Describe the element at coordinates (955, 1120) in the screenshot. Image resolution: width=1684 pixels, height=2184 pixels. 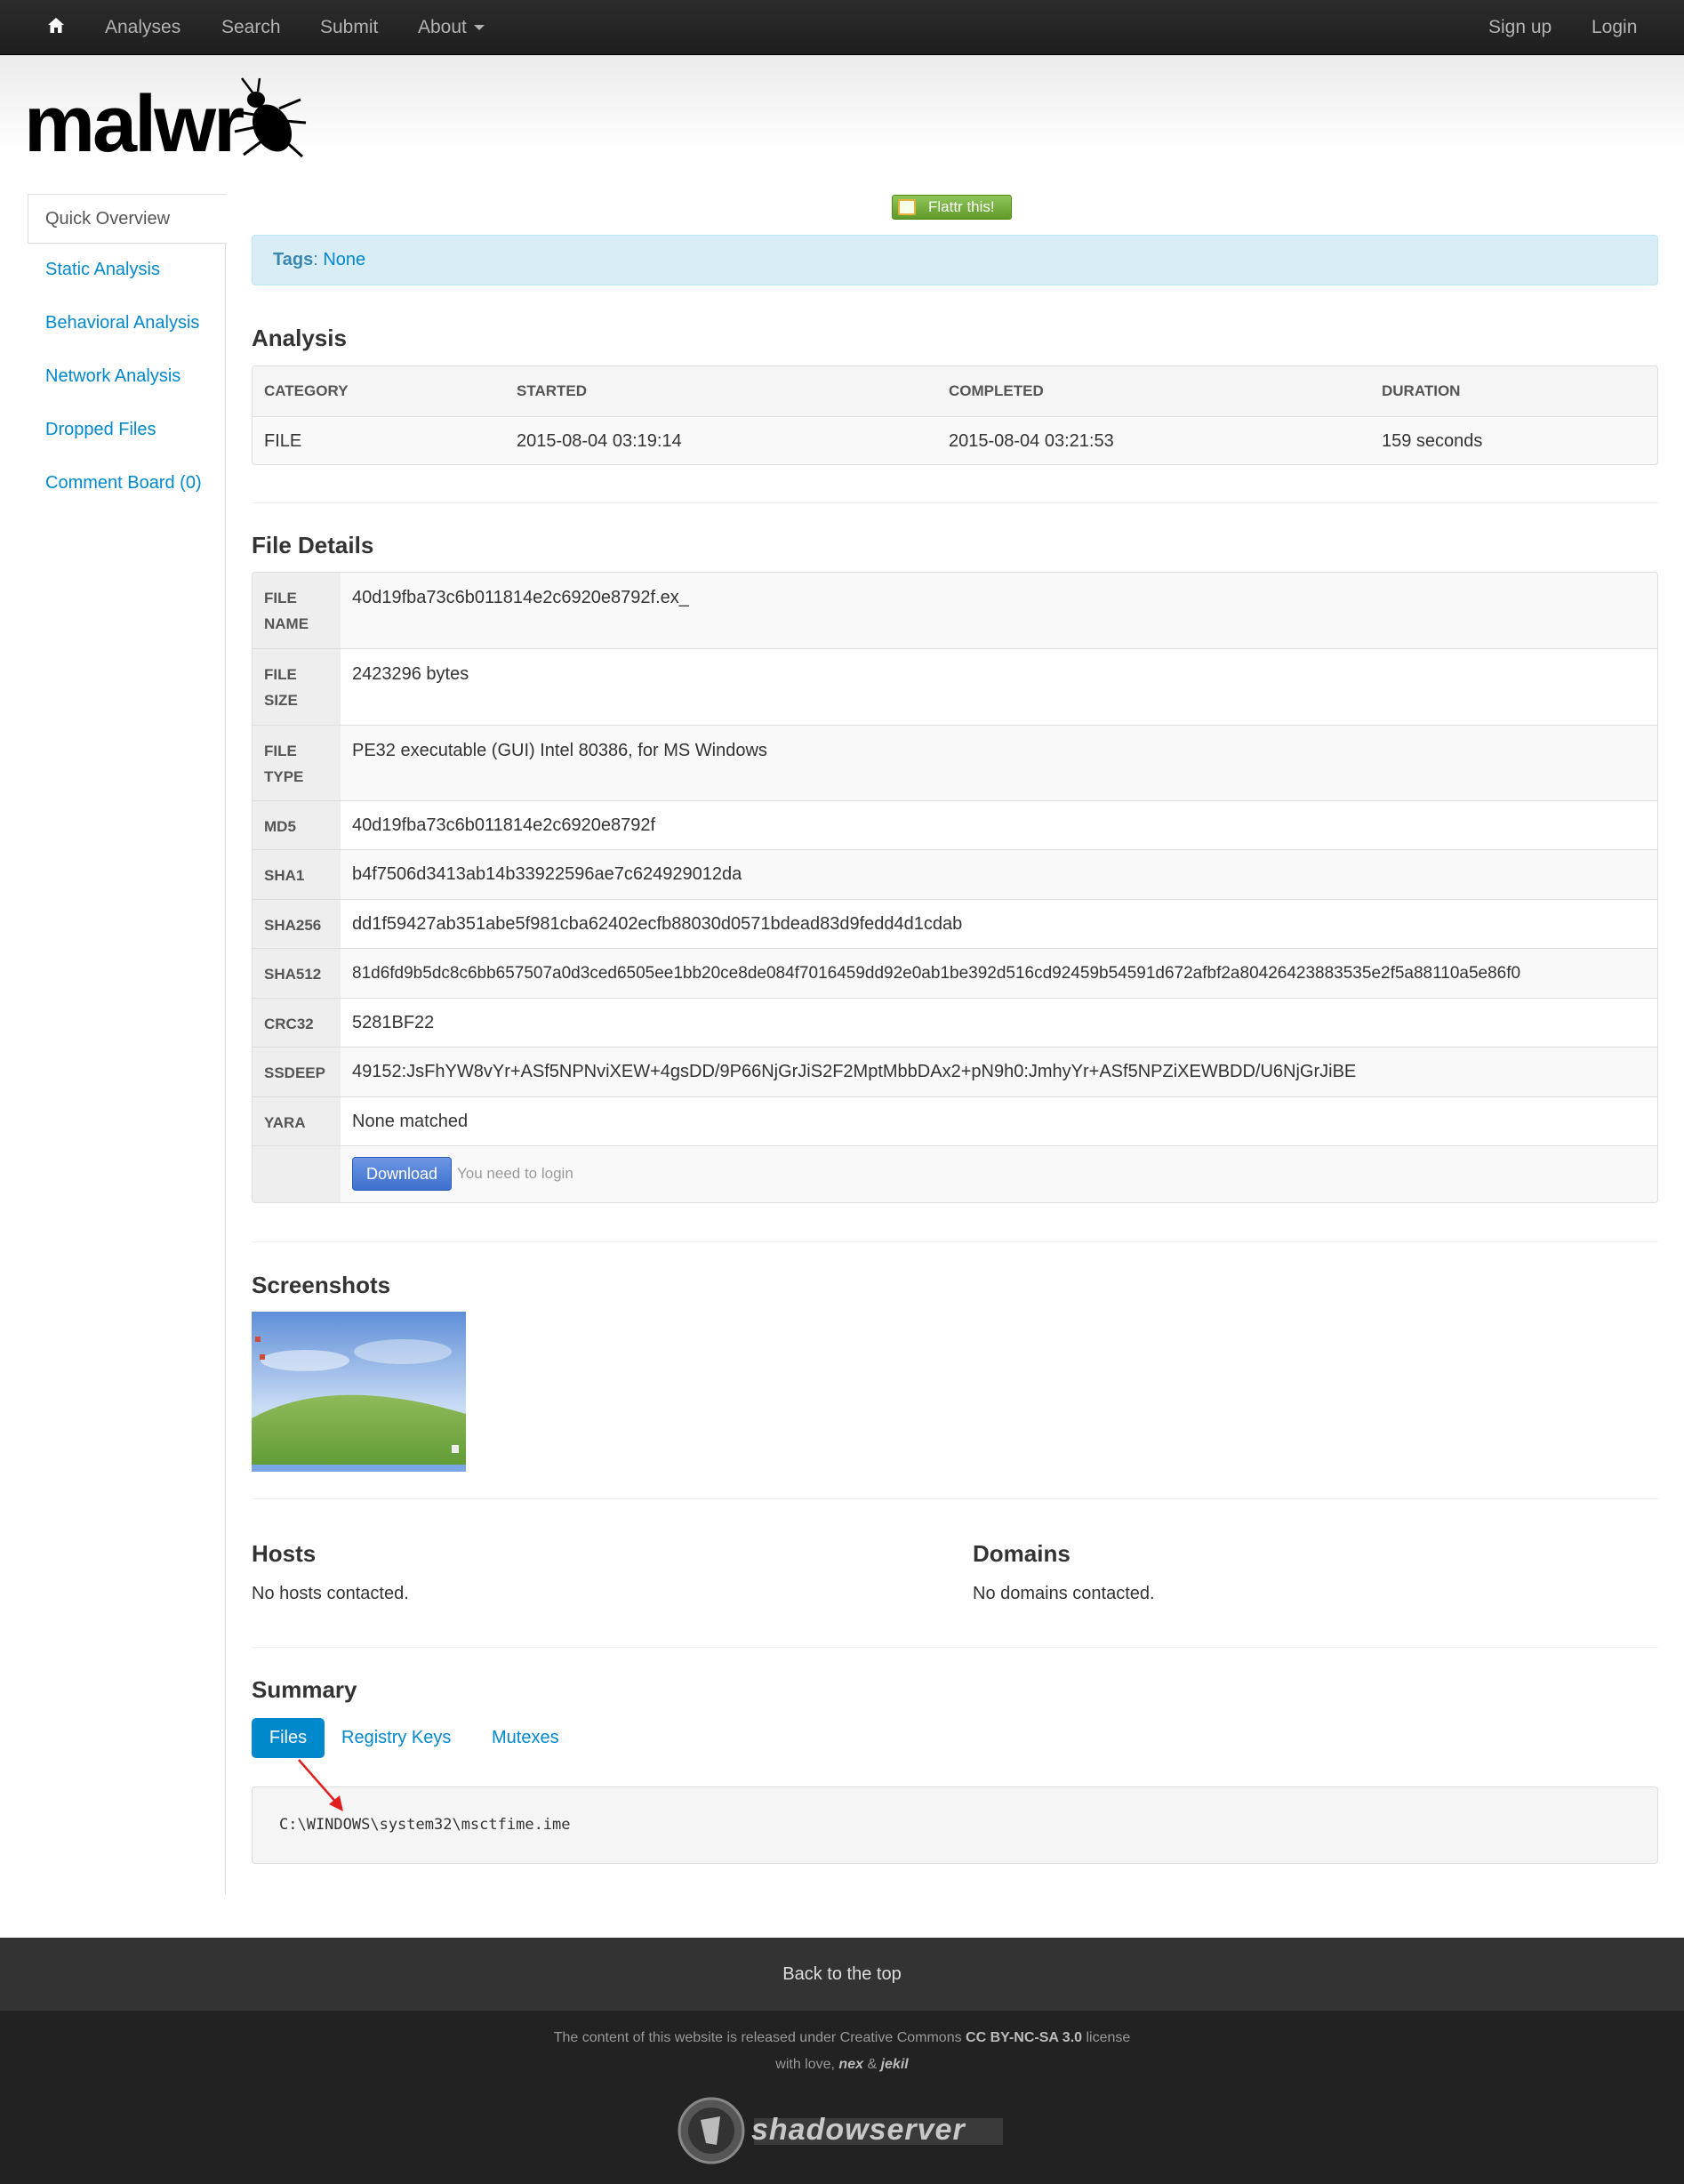
I see `yara-row: YARA None matched` at that location.